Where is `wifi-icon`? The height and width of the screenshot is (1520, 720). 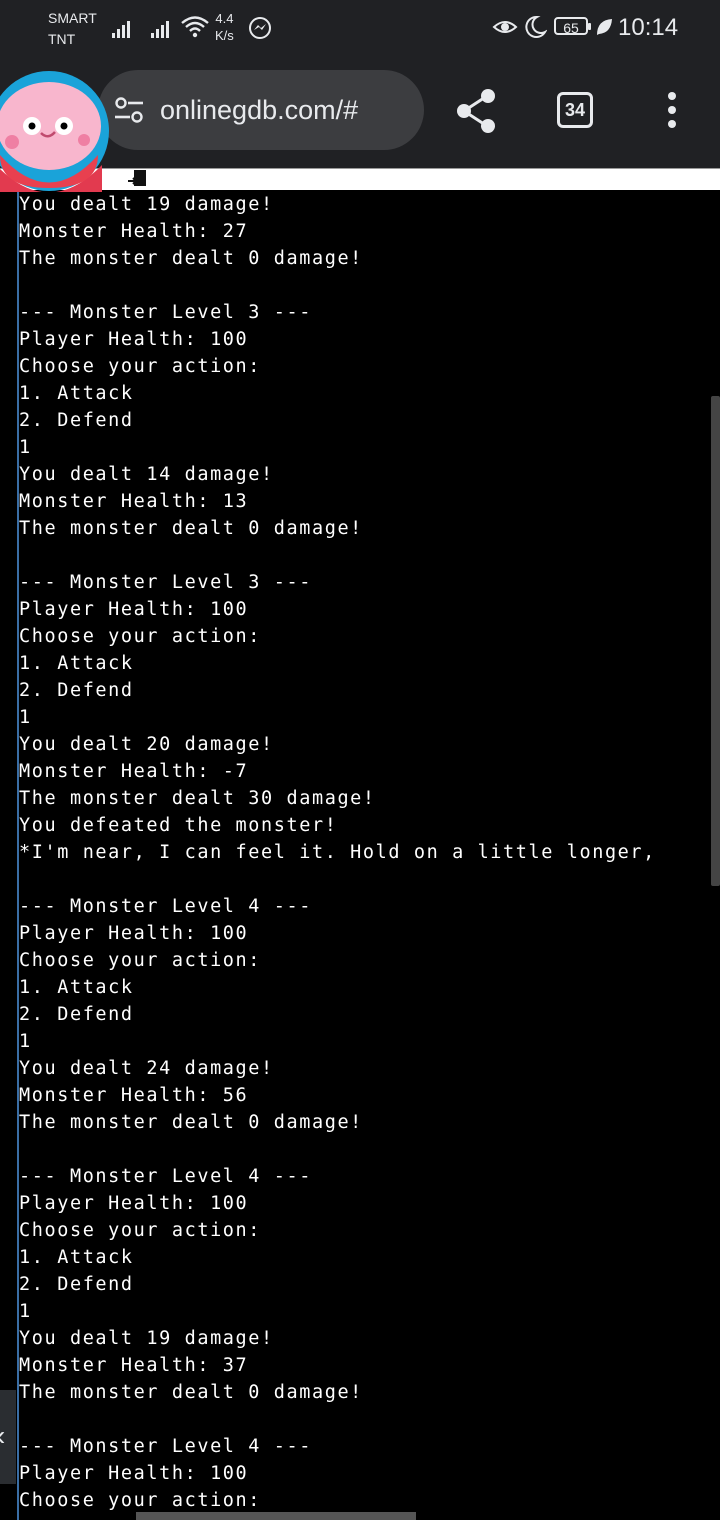
wifi-icon is located at coordinates (195, 27).